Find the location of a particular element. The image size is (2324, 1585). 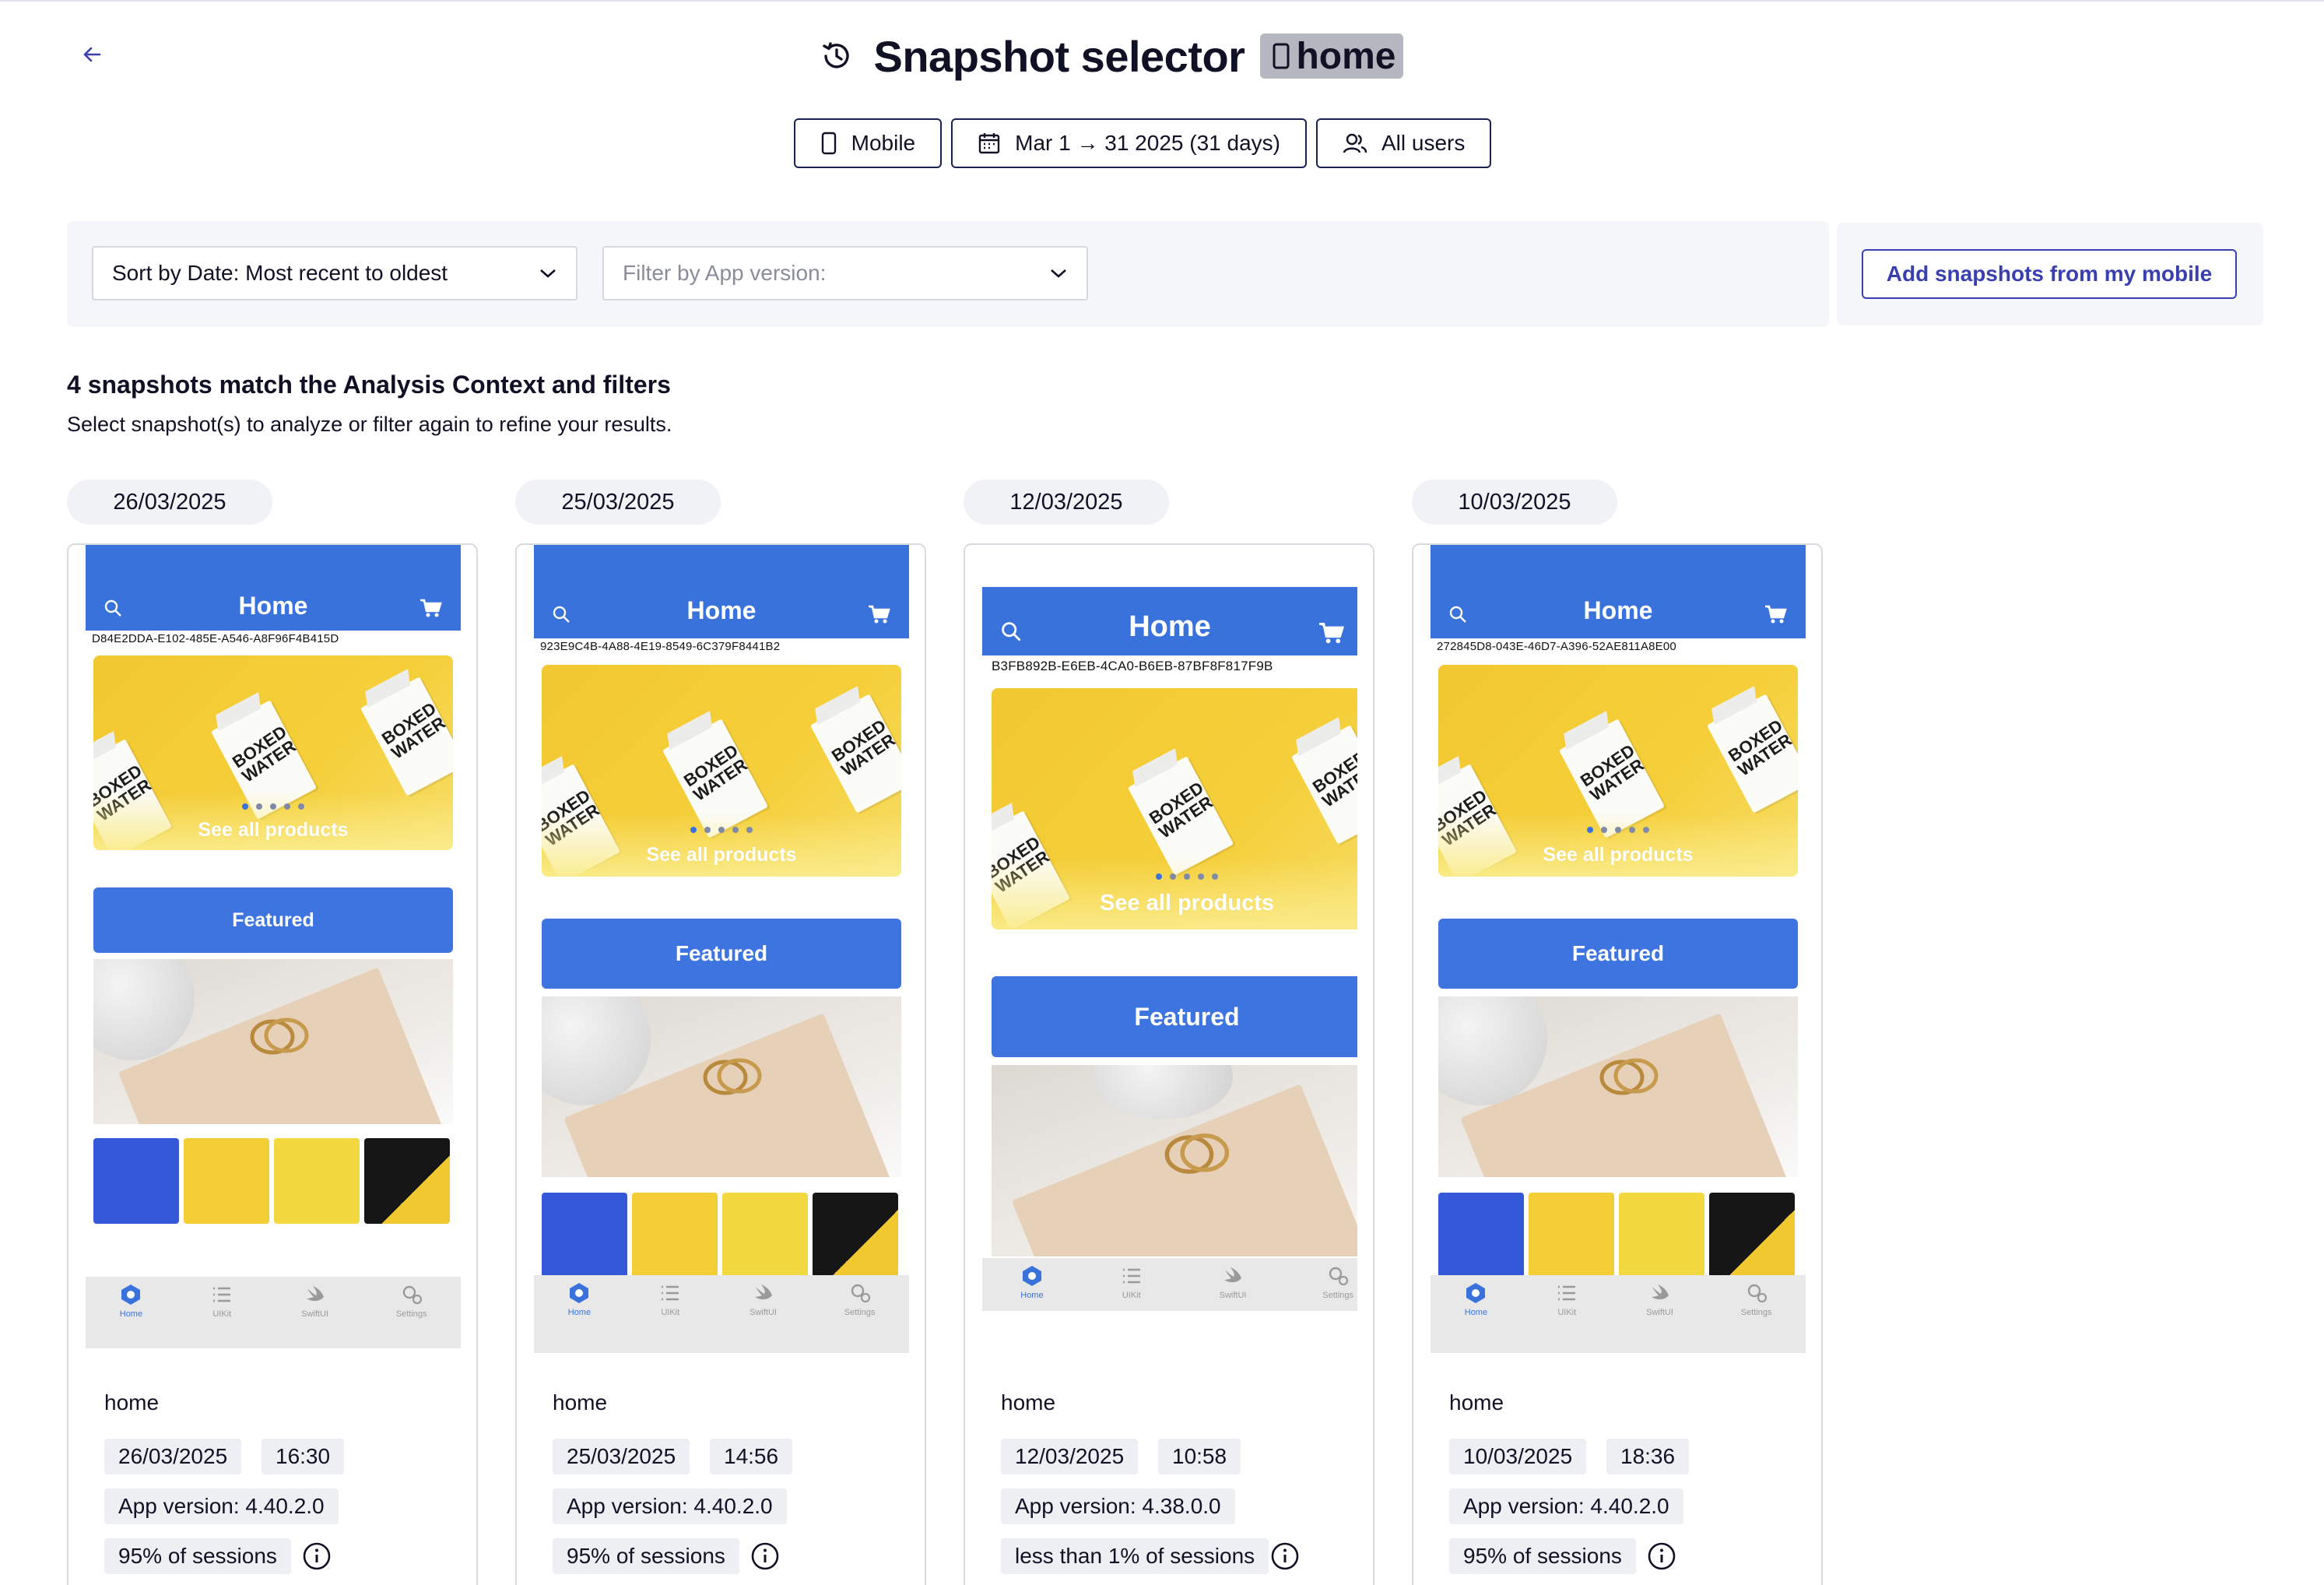

segment-button: All users is located at coordinates (1403, 143).